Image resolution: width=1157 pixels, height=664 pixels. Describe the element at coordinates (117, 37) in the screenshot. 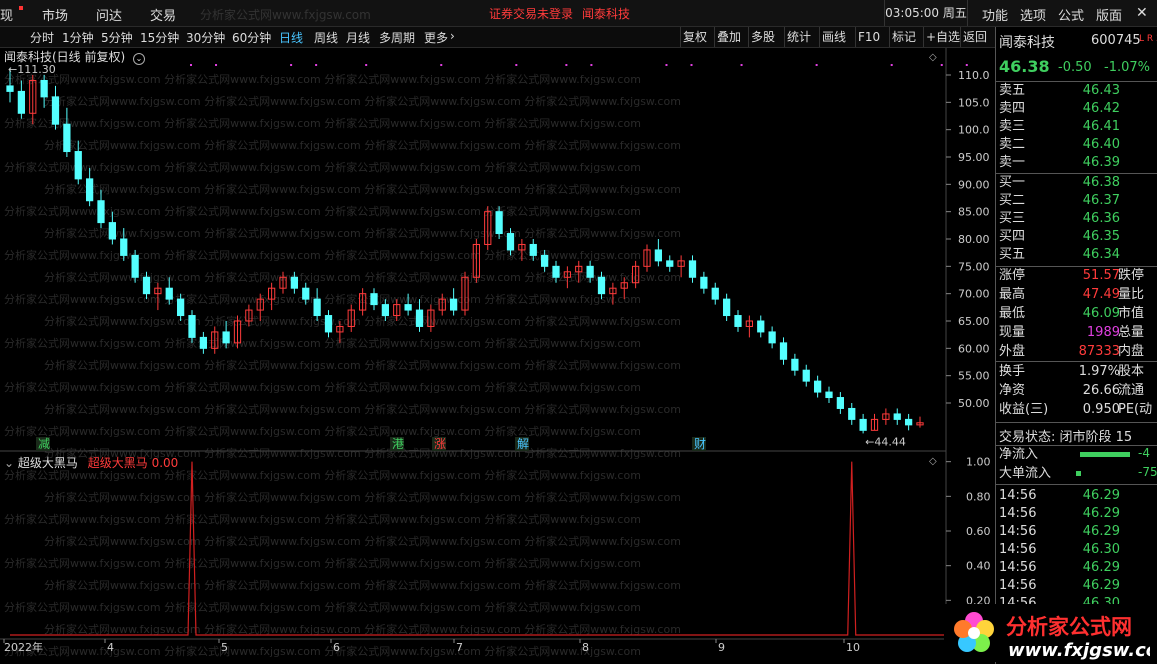

I see `period-5min: 5分钟` at that location.